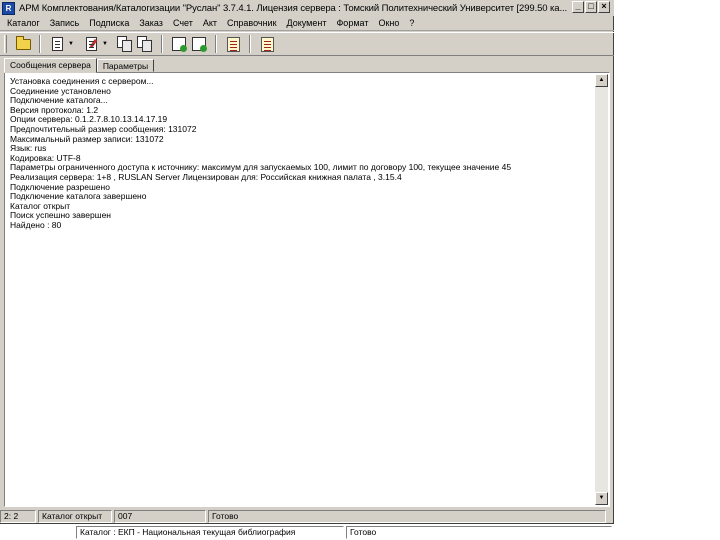  What do you see at coordinates (388, 23) in the screenshot?
I see `menu-window: Окно` at bounding box center [388, 23].